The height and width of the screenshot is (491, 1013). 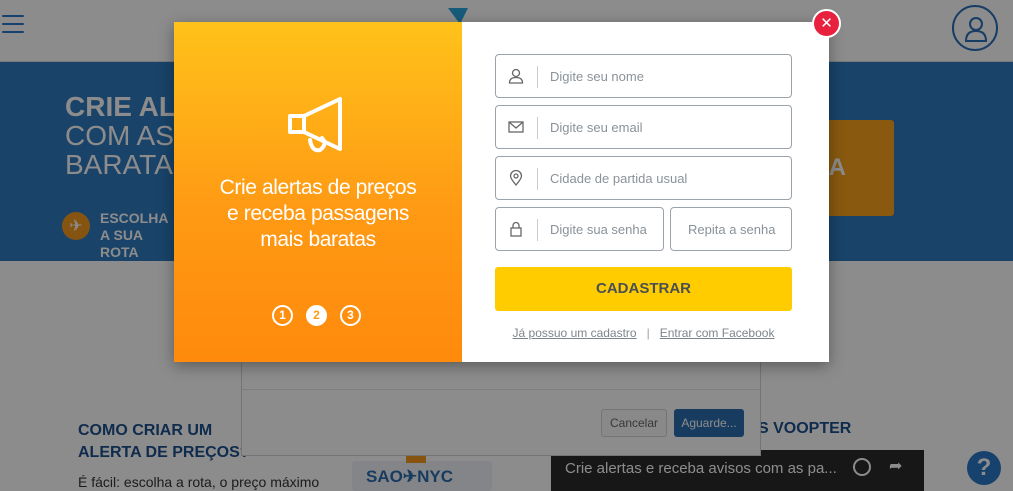 What do you see at coordinates (643, 289) in the screenshot?
I see `register-button: CADASTRAR` at bounding box center [643, 289].